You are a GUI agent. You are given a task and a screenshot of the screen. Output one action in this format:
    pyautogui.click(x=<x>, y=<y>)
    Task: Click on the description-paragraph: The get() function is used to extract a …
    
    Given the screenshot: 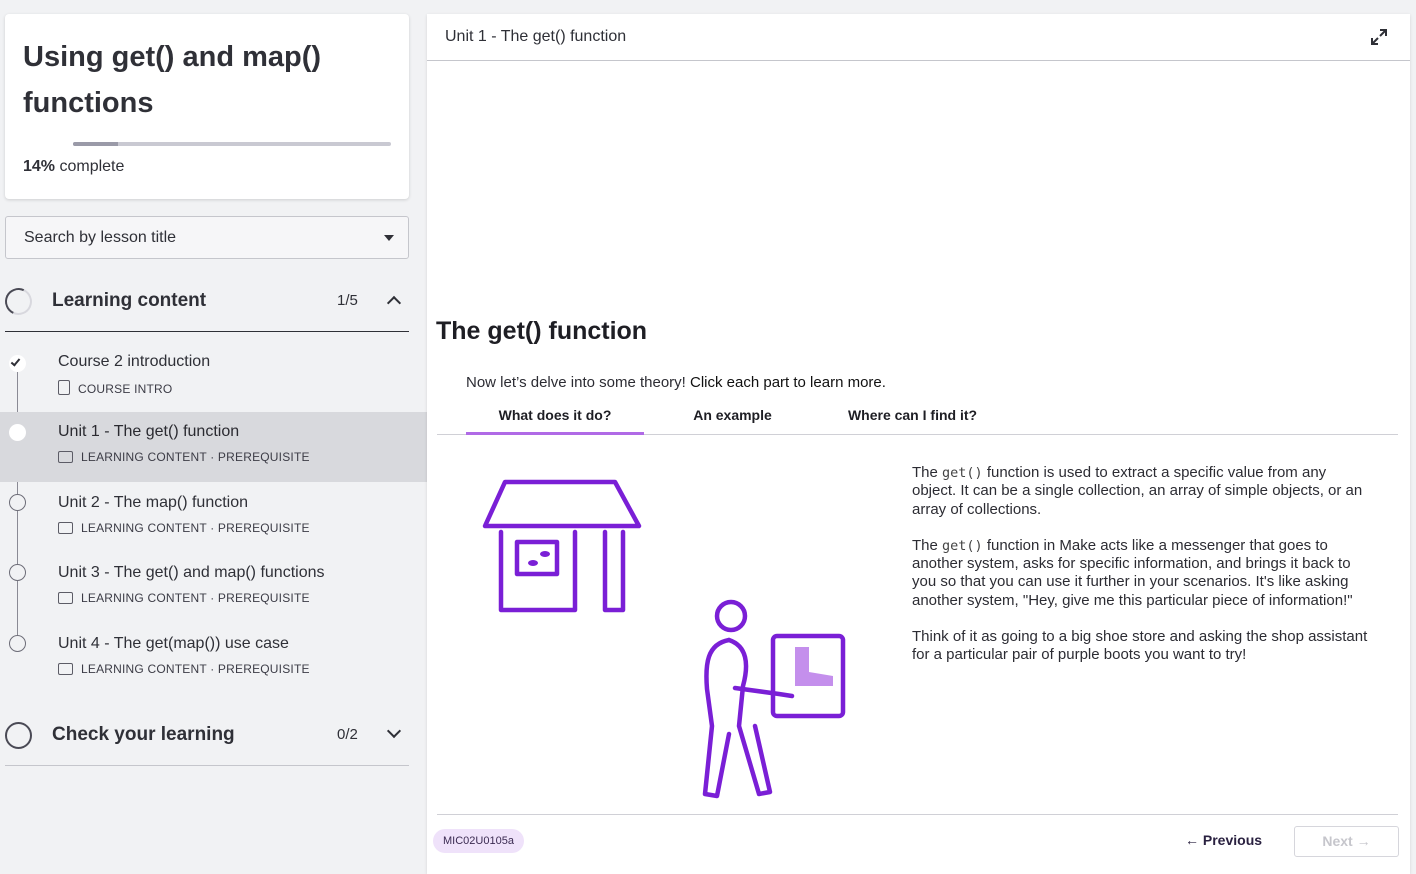 What is the action you would take?
    pyautogui.click(x=1142, y=491)
    